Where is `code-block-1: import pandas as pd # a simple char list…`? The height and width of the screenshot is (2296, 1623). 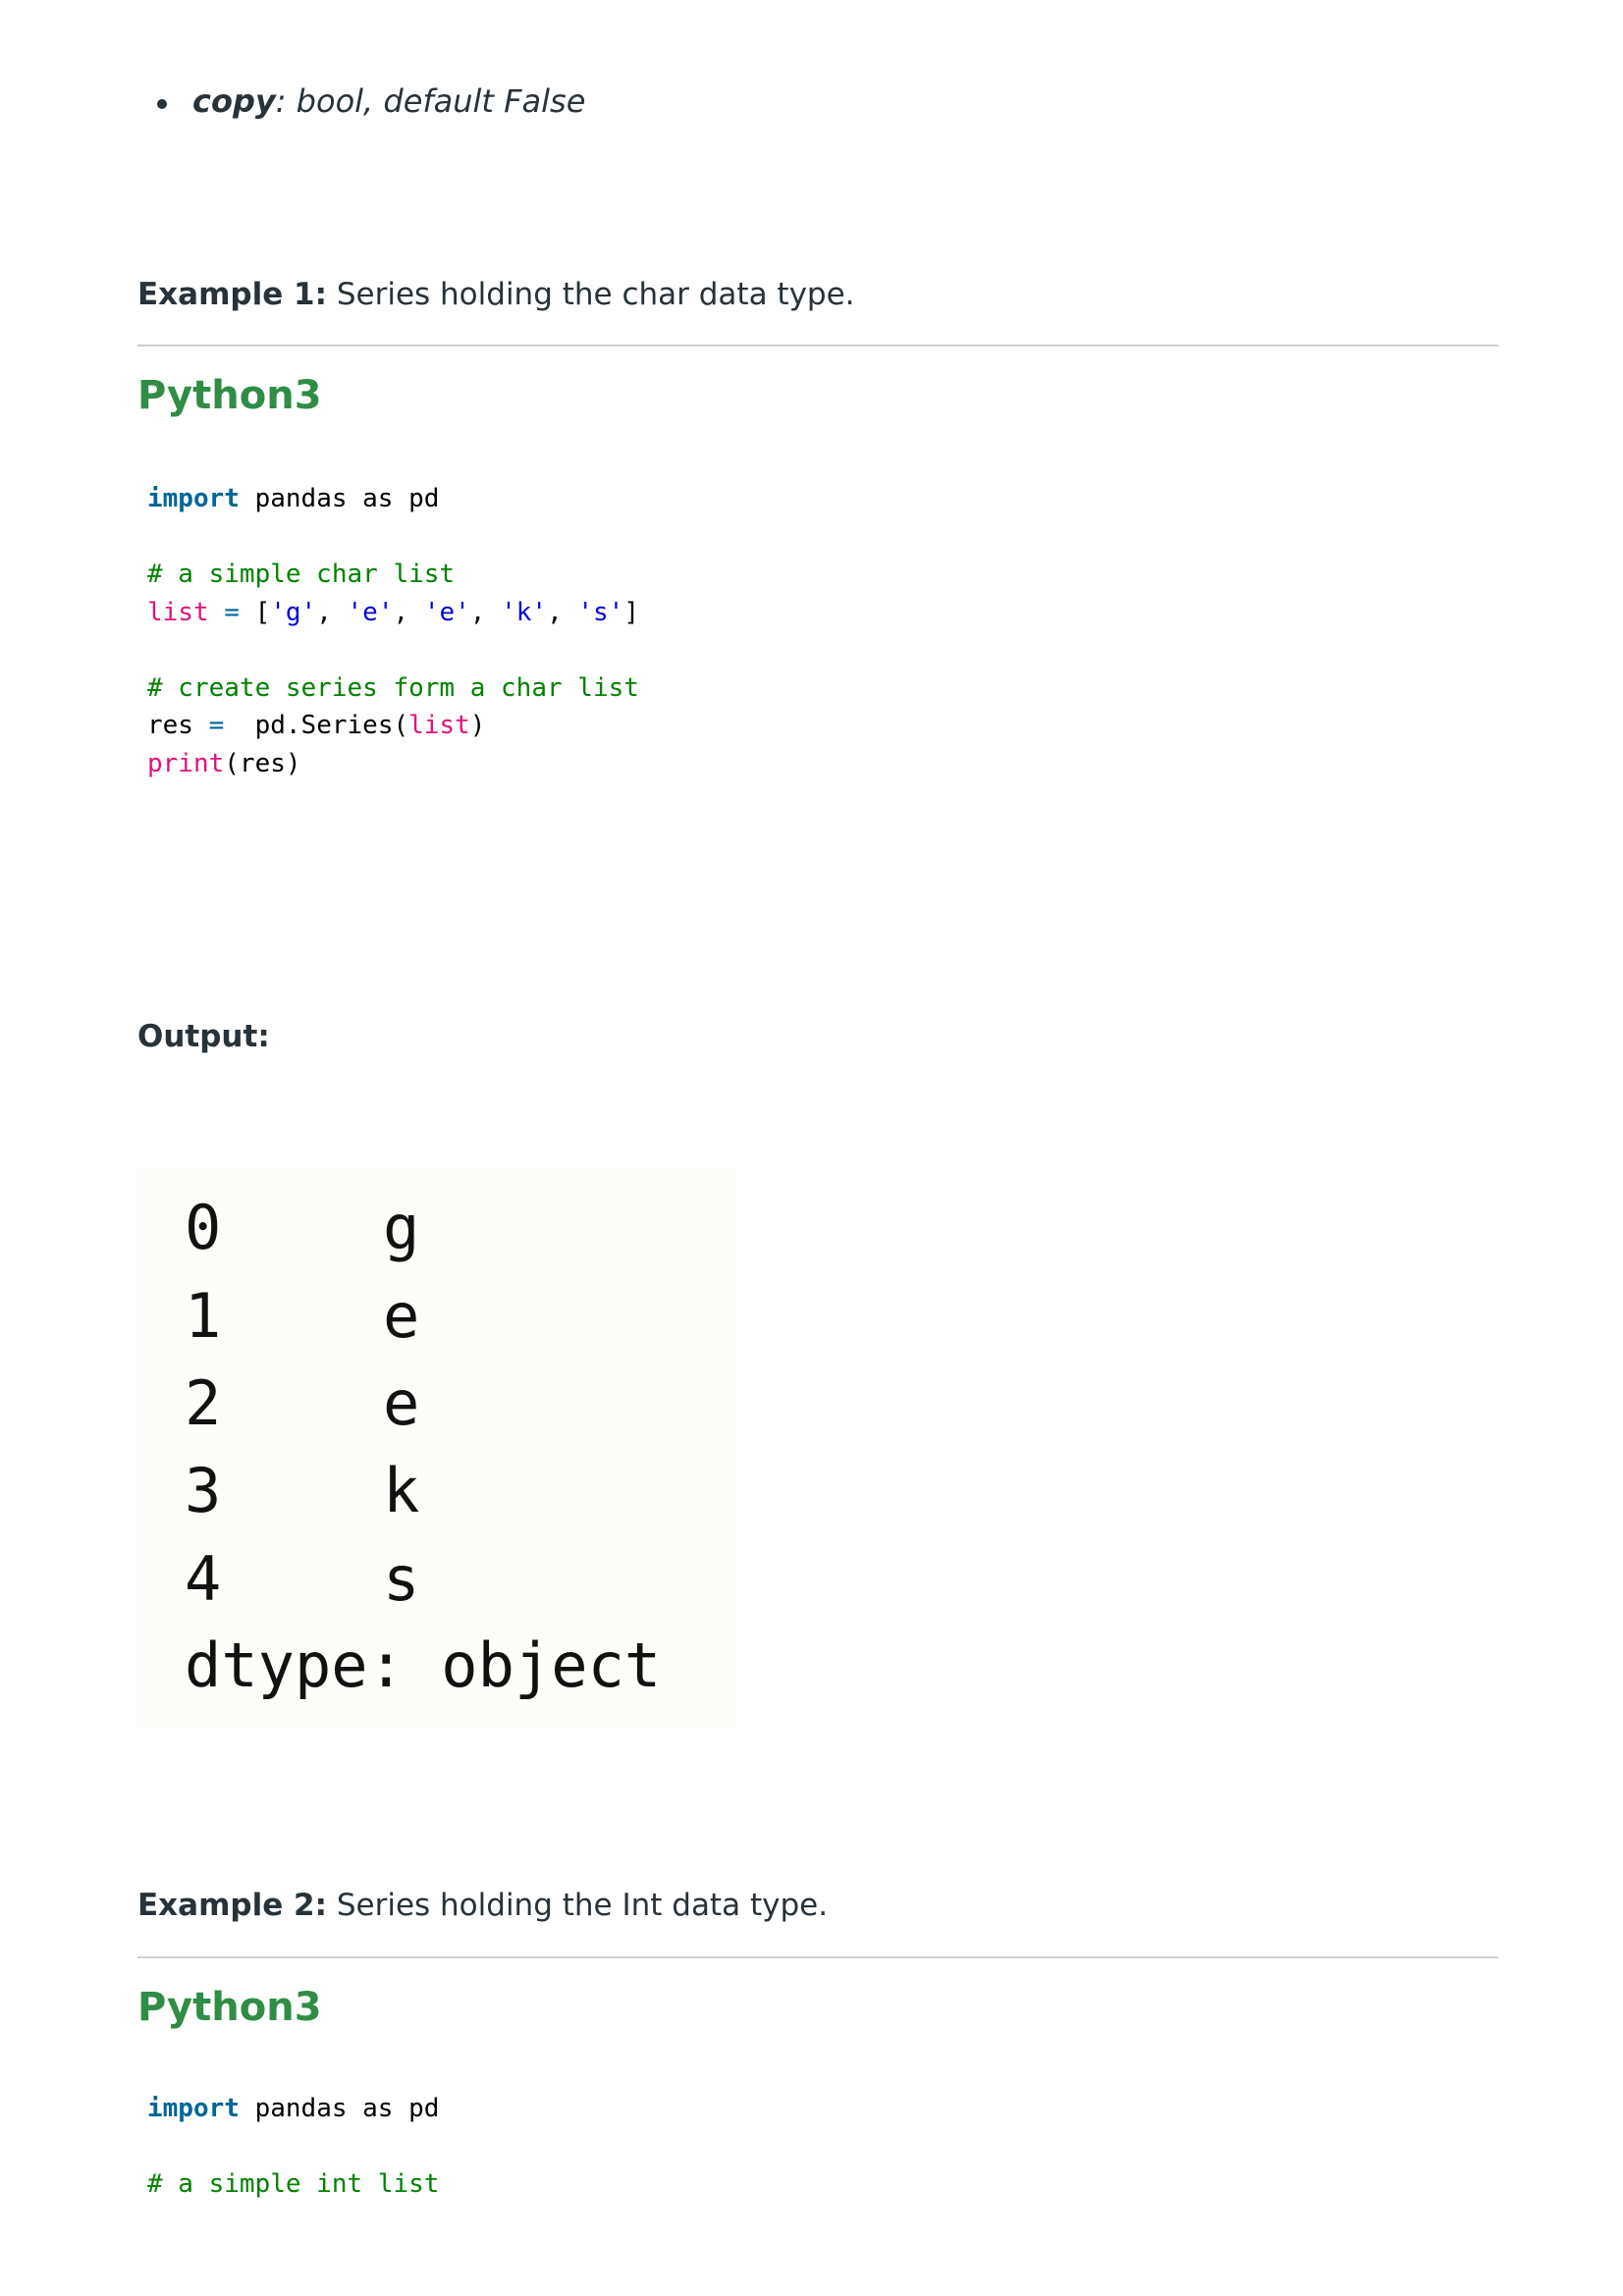 code-block-1: import pandas as pd # a simple char list… is located at coordinates (393, 631).